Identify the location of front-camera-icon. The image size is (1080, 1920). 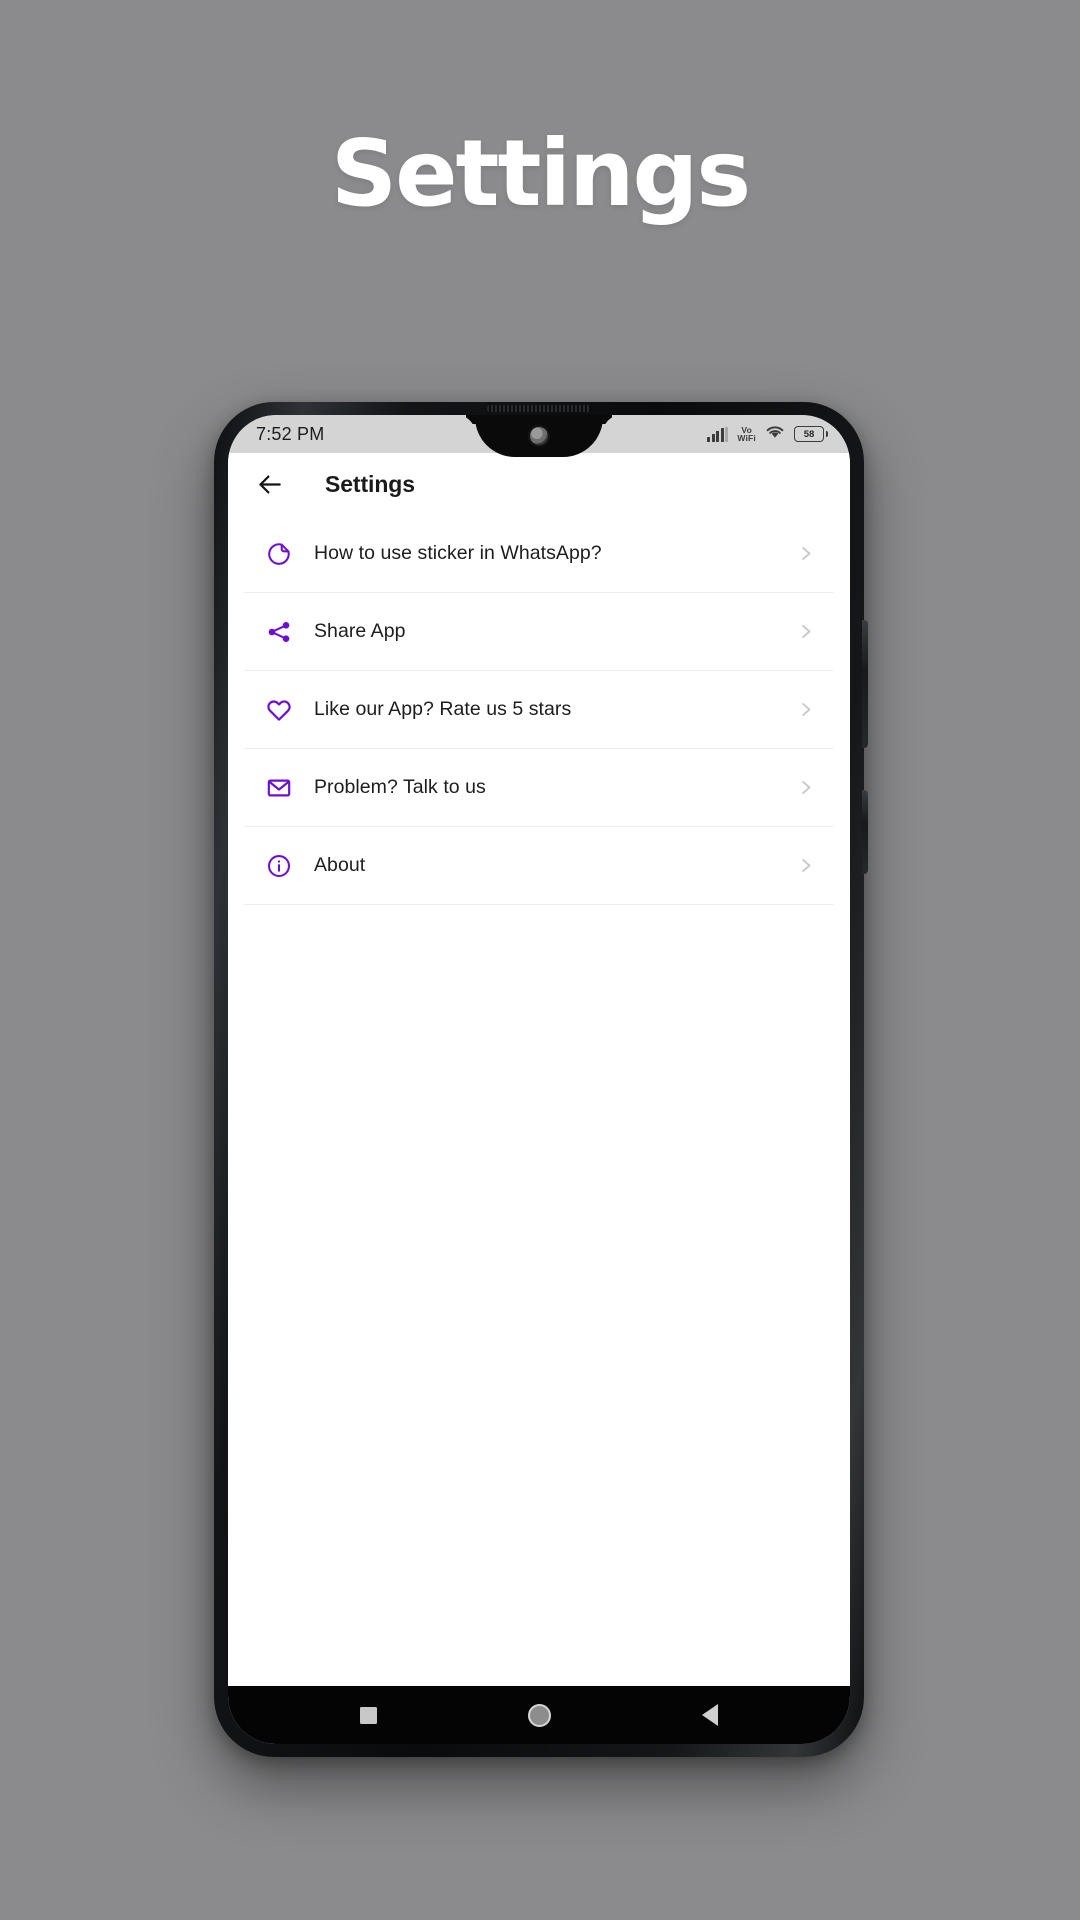
(539, 436).